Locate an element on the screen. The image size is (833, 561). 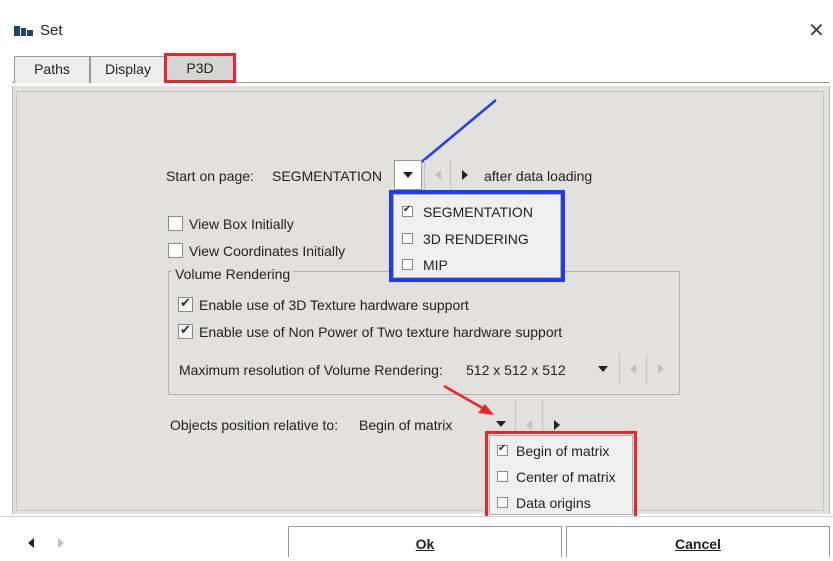
footer-prev-icon is located at coordinates (31, 543).